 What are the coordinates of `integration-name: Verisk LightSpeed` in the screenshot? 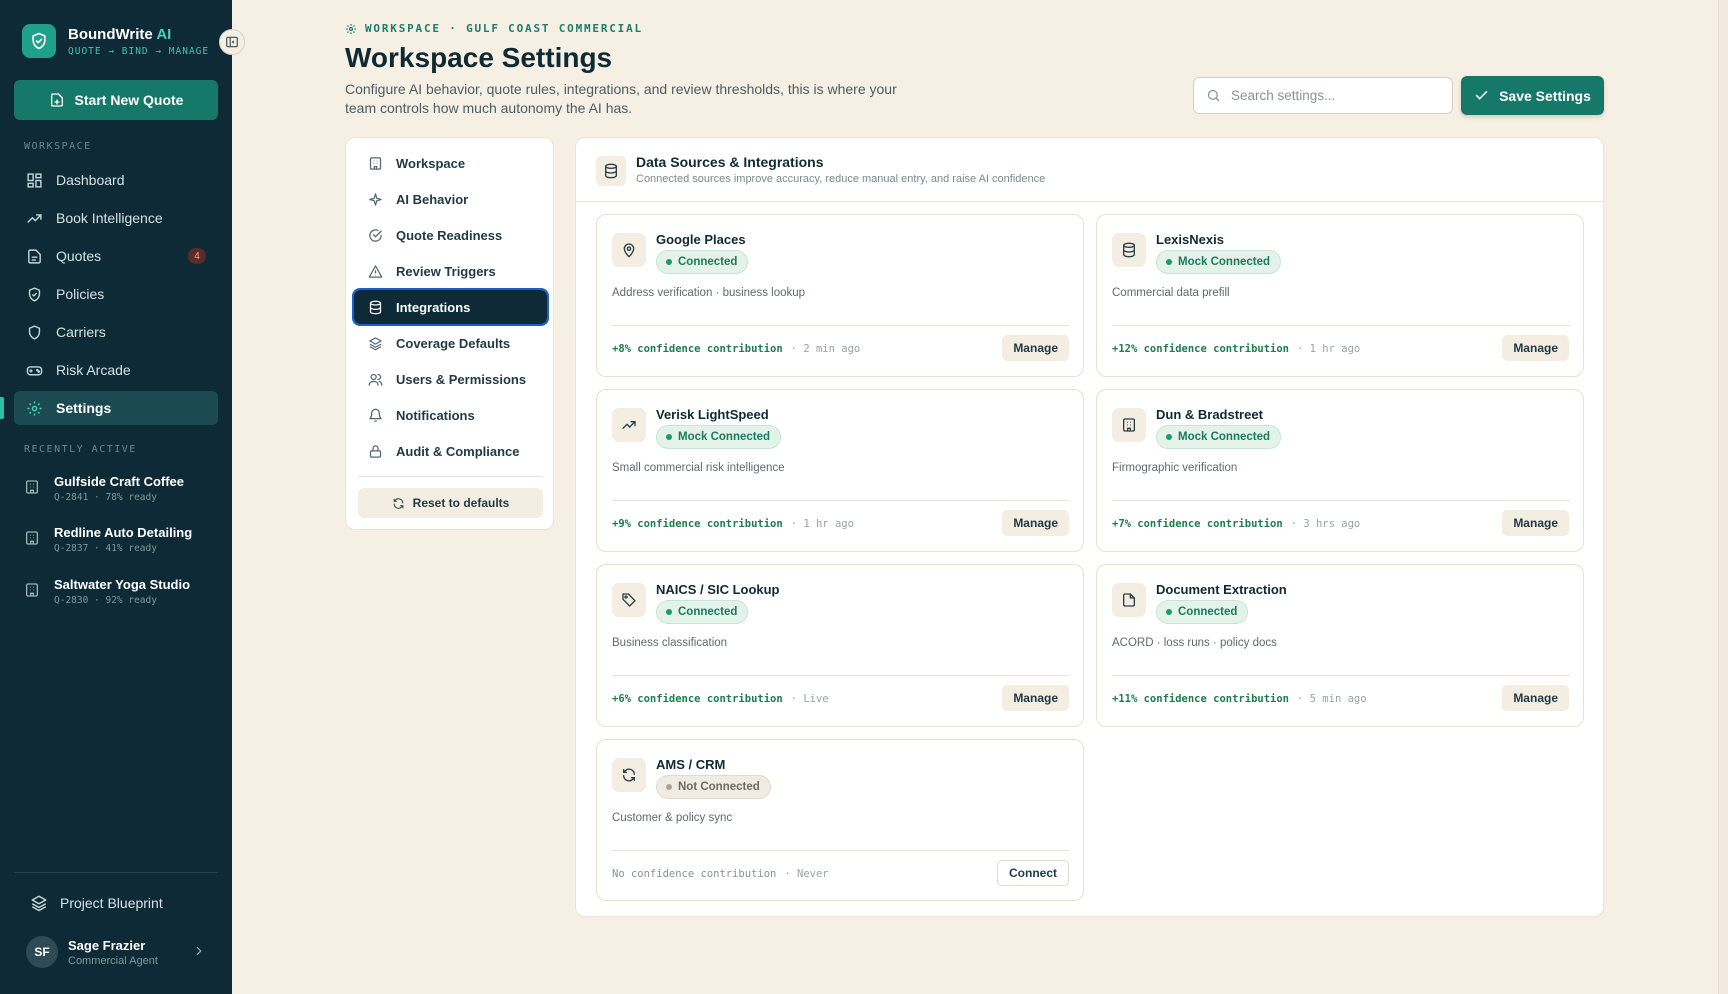 It's located at (712, 414).